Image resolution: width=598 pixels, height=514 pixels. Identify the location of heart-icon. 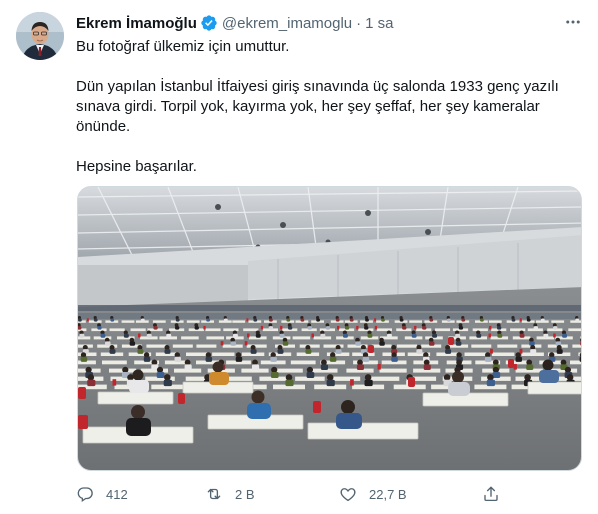
(348, 495).